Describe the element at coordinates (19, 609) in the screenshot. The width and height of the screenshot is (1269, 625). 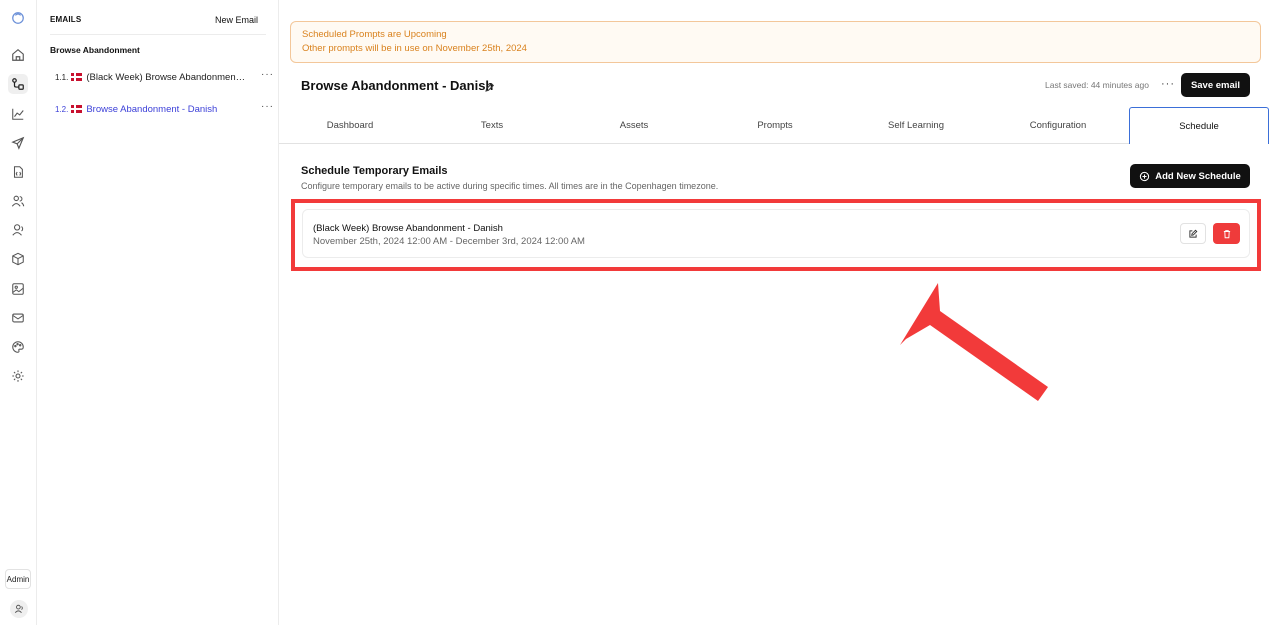
I see `user-avatar-icon` at that location.